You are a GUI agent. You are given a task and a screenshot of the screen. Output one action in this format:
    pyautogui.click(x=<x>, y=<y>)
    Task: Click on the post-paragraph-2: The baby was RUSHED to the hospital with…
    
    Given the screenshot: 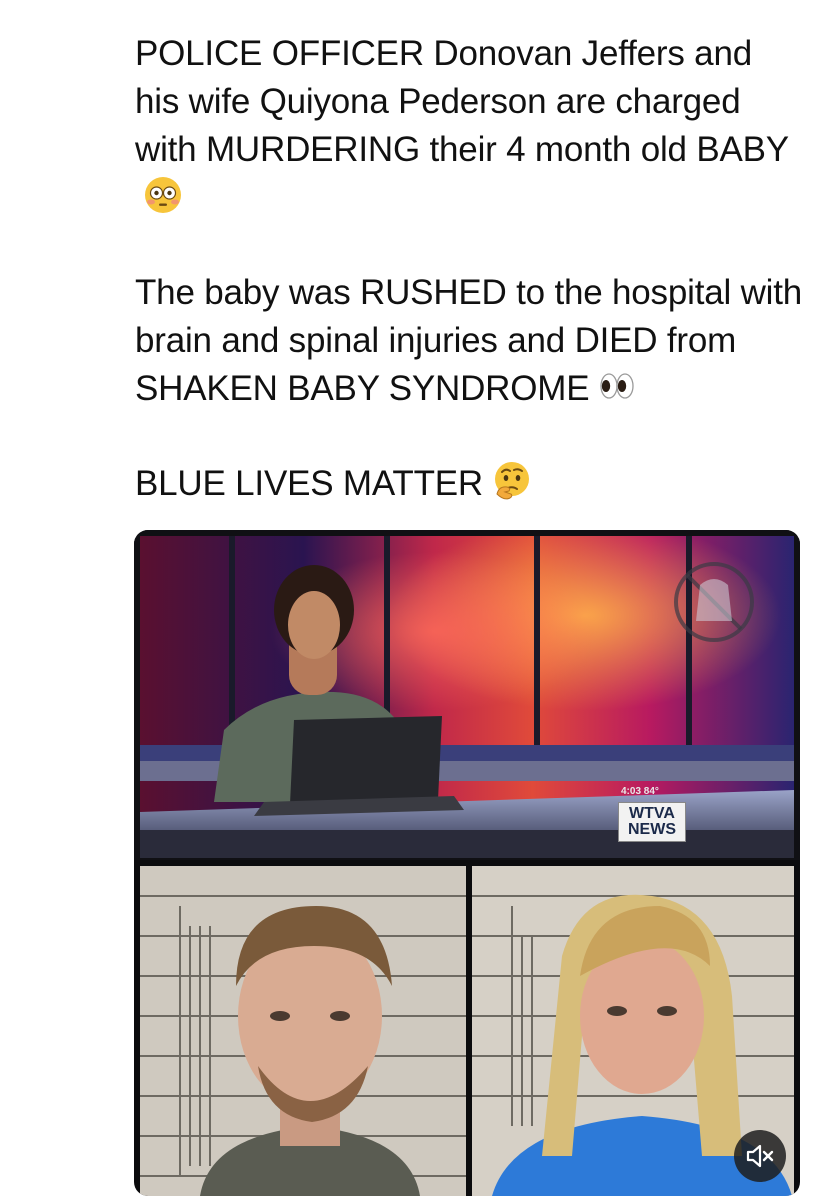 What is the action you would take?
    pyautogui.click(x=470, y=341)
    